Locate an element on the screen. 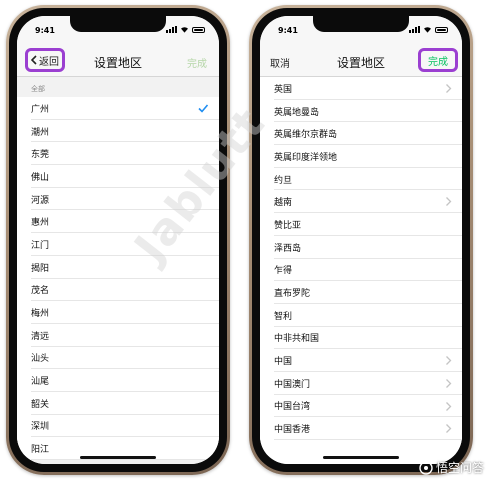  list-item-label: 中国 is located at coordinates (283, 362).